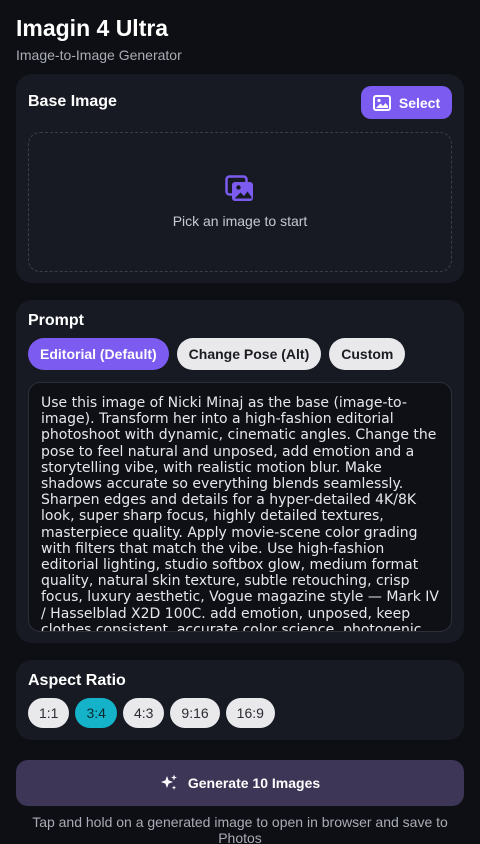 The image size is (480, 844). Describe the element at coordinates (195, 713) in the screenshot. I see `ratio-9-16-button: 9:16` at that location.